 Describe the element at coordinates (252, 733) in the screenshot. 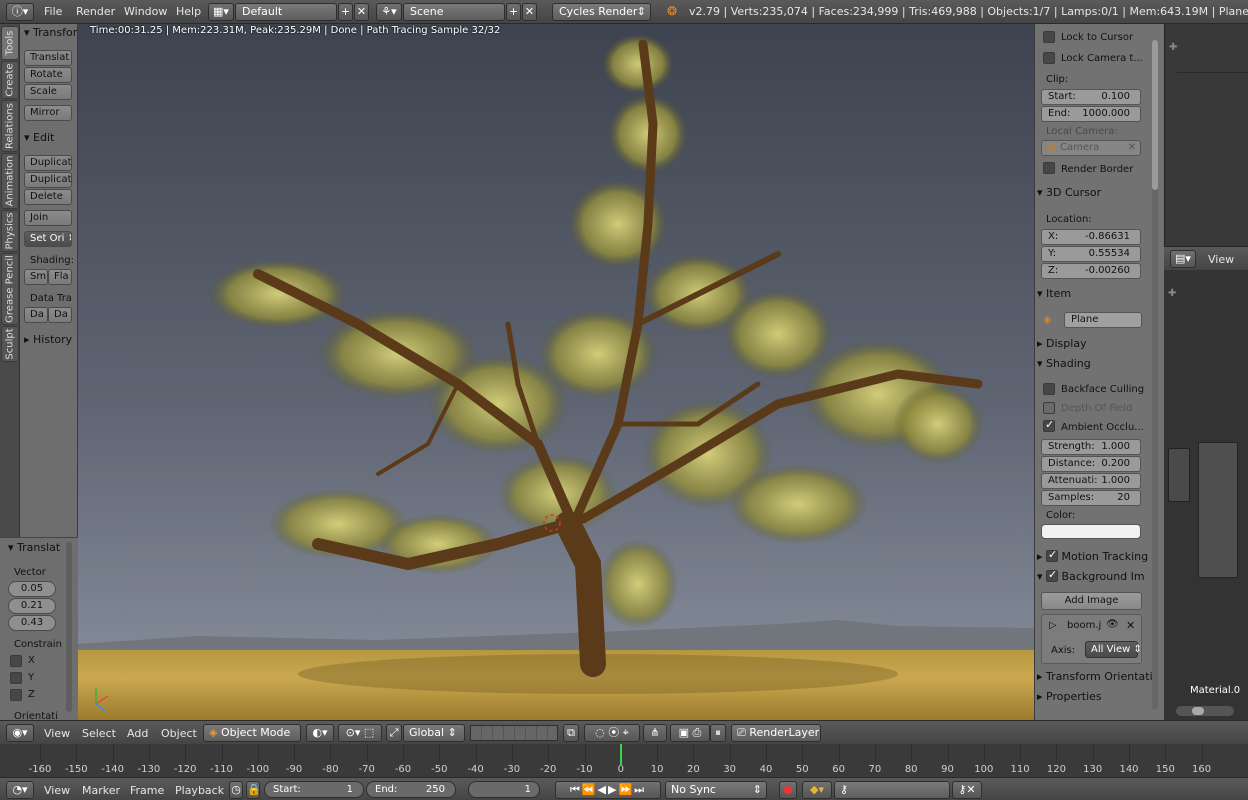

I see `object-mode-select: ◈ Object Mode` at that location.